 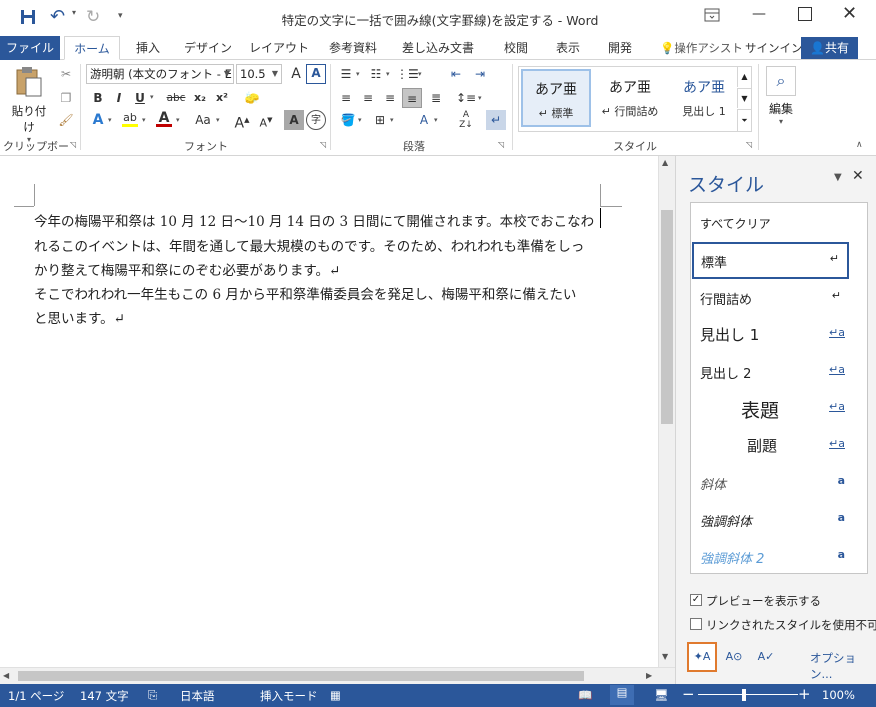 What do you see at coordinates (259, 74) in the screenshot?
I see `font-size-combo: 10.5 ▼` at bounding box center [259, 74].